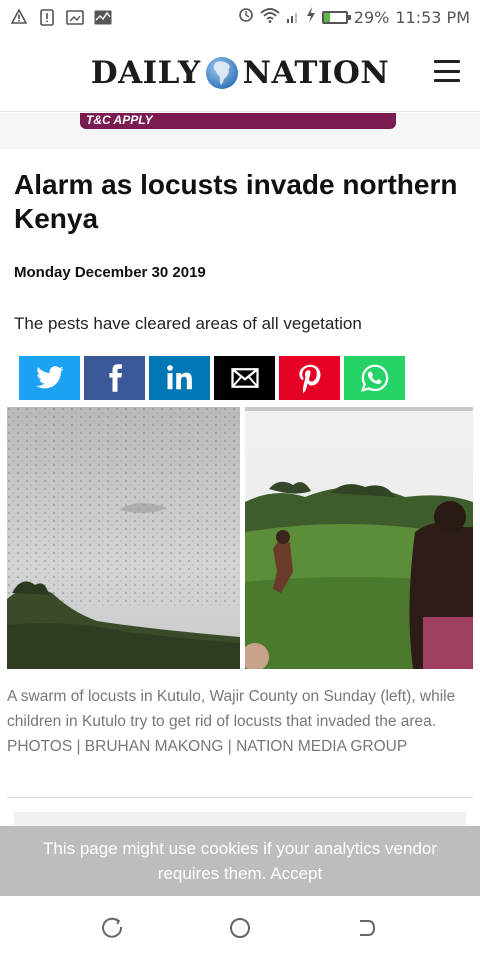 Image resolution: width=480 pixels, height=960 pixels. What do you see at coordinates (47, 17) in the screenshot?
I see `sim-alert-icon` at bounding box center [47, 17].